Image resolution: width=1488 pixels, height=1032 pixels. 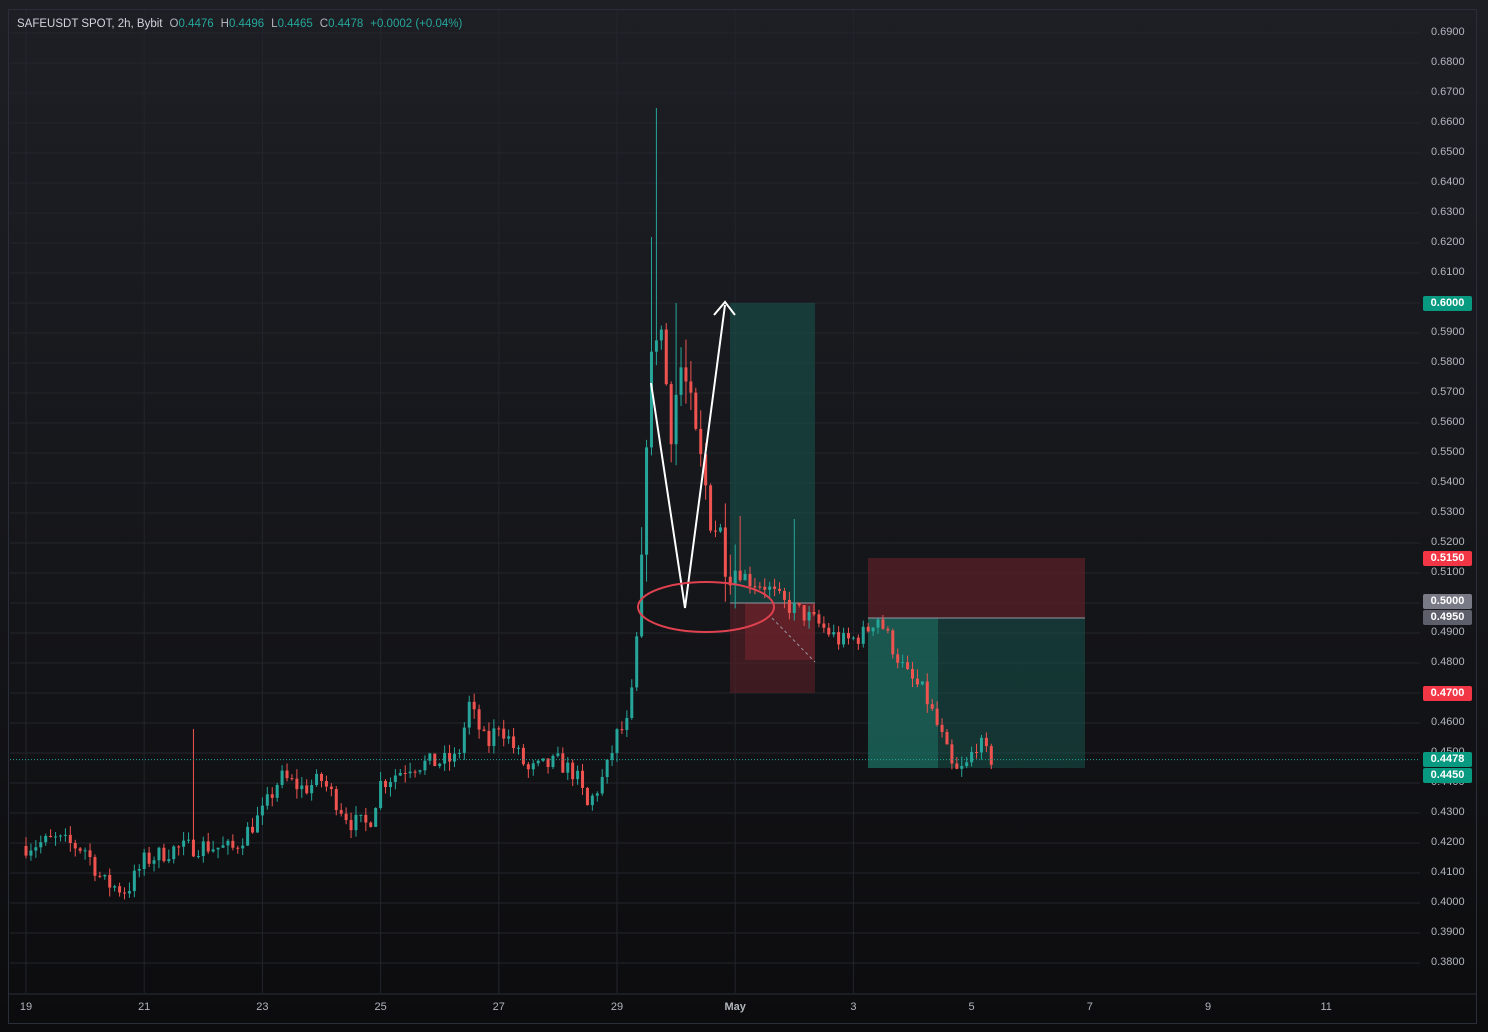 I want to click on open-value: 0.4476, so click(x=196, y=24).